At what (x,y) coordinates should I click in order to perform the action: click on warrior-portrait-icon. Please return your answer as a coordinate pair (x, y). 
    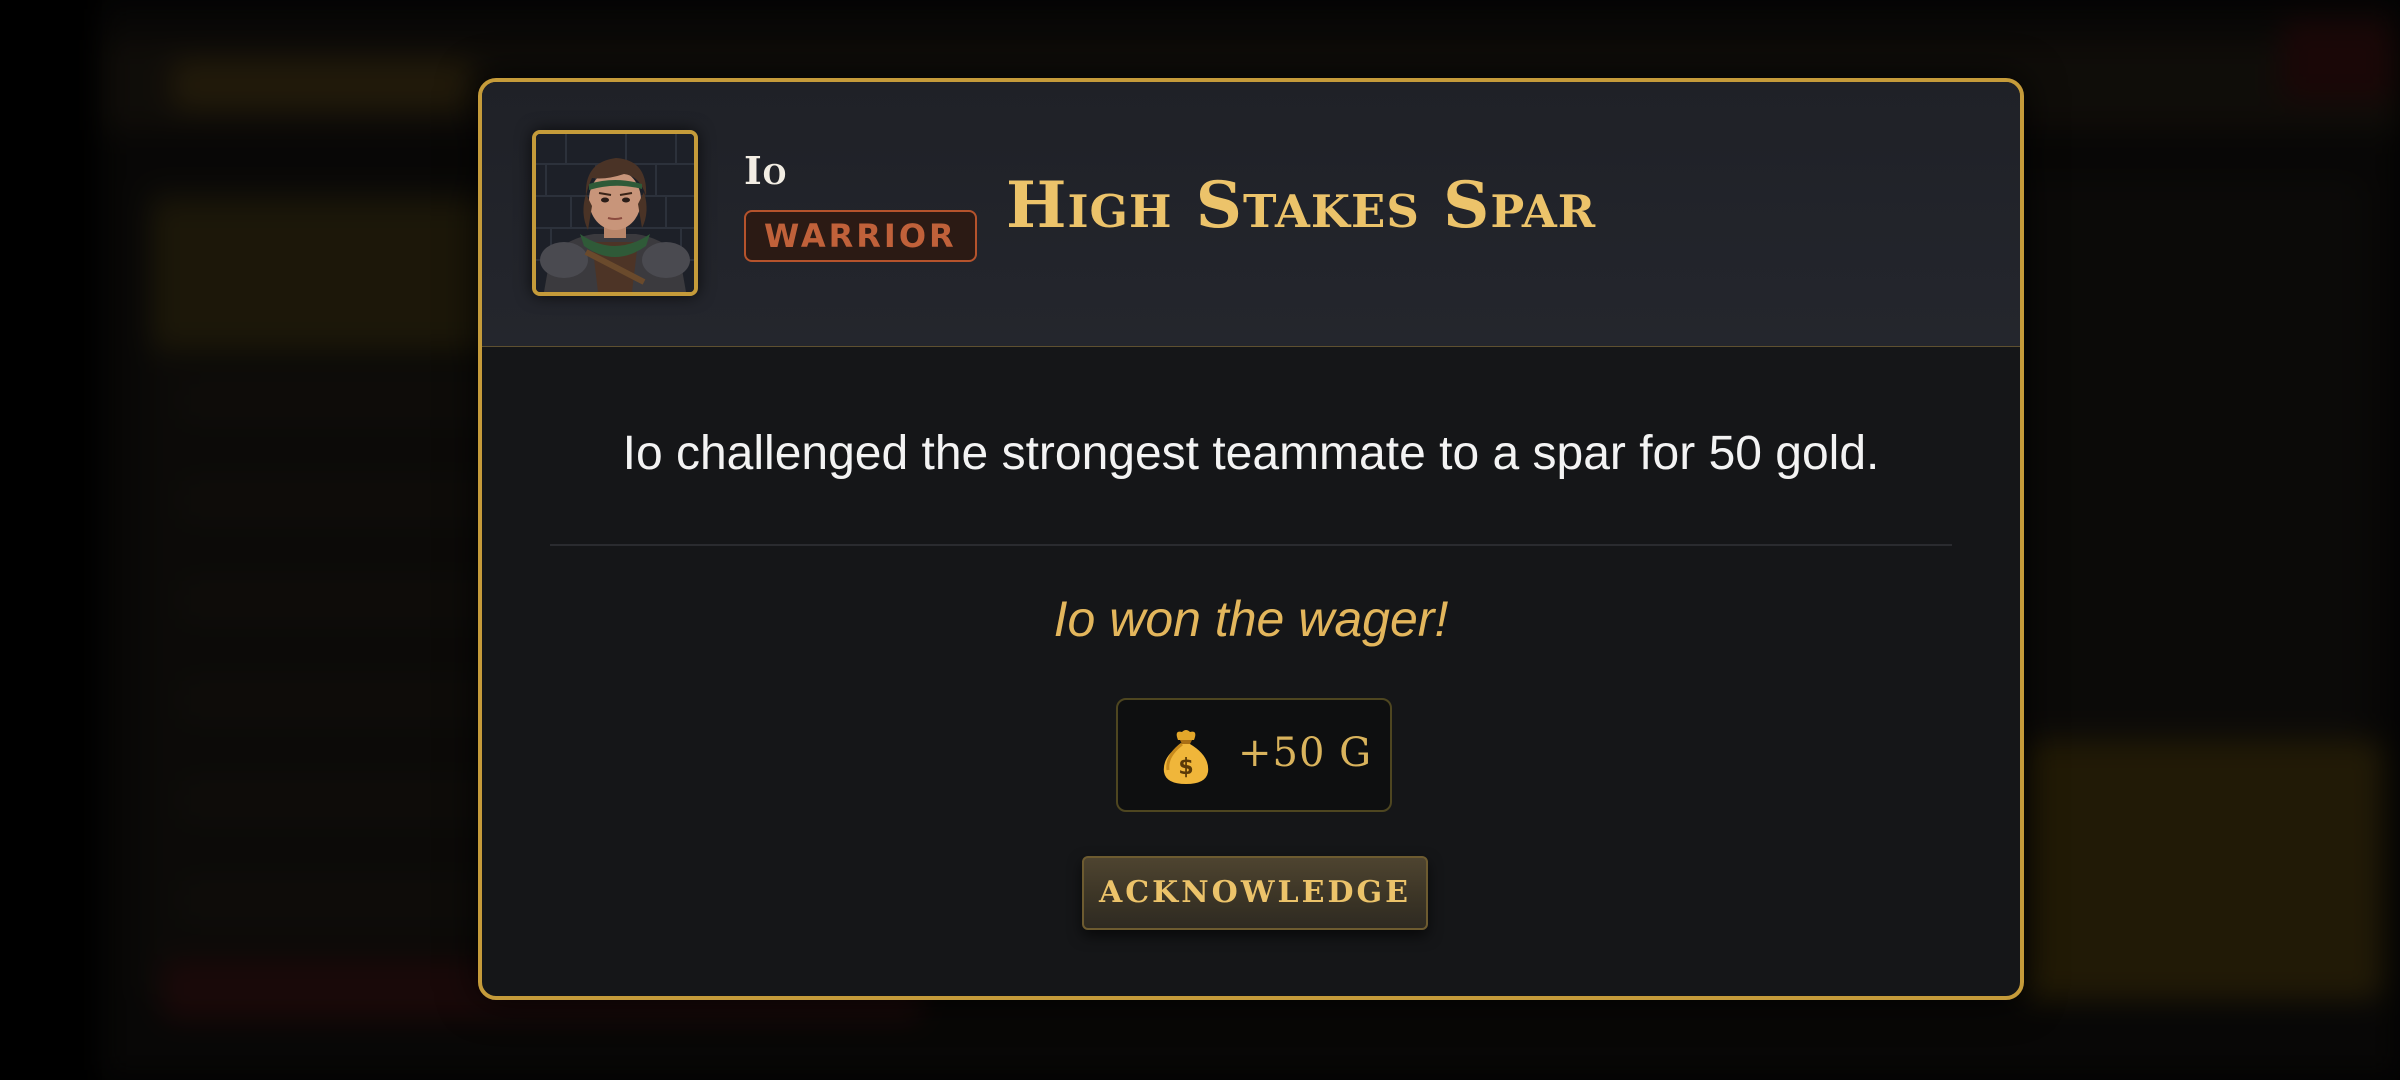
    Looking at the image, I should click on (615, 213).